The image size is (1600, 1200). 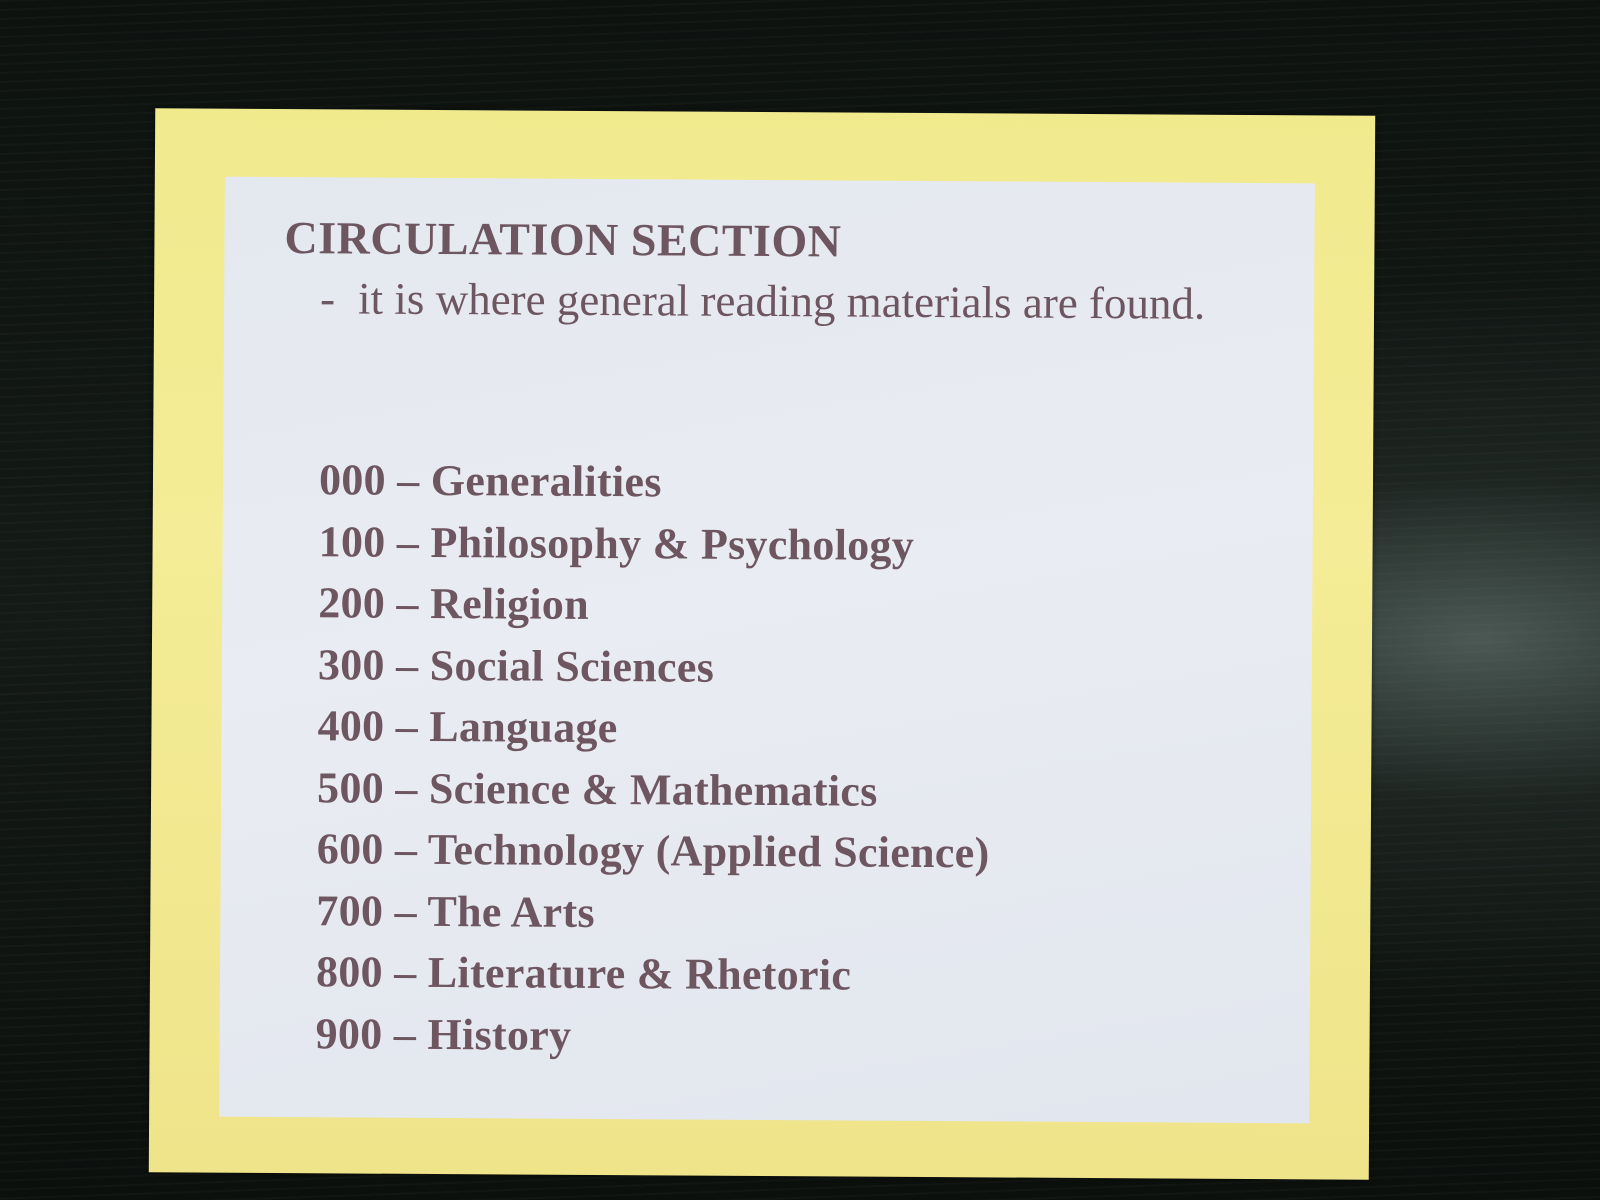 I want to click on class-label: History, so click(x=499, y=1034).